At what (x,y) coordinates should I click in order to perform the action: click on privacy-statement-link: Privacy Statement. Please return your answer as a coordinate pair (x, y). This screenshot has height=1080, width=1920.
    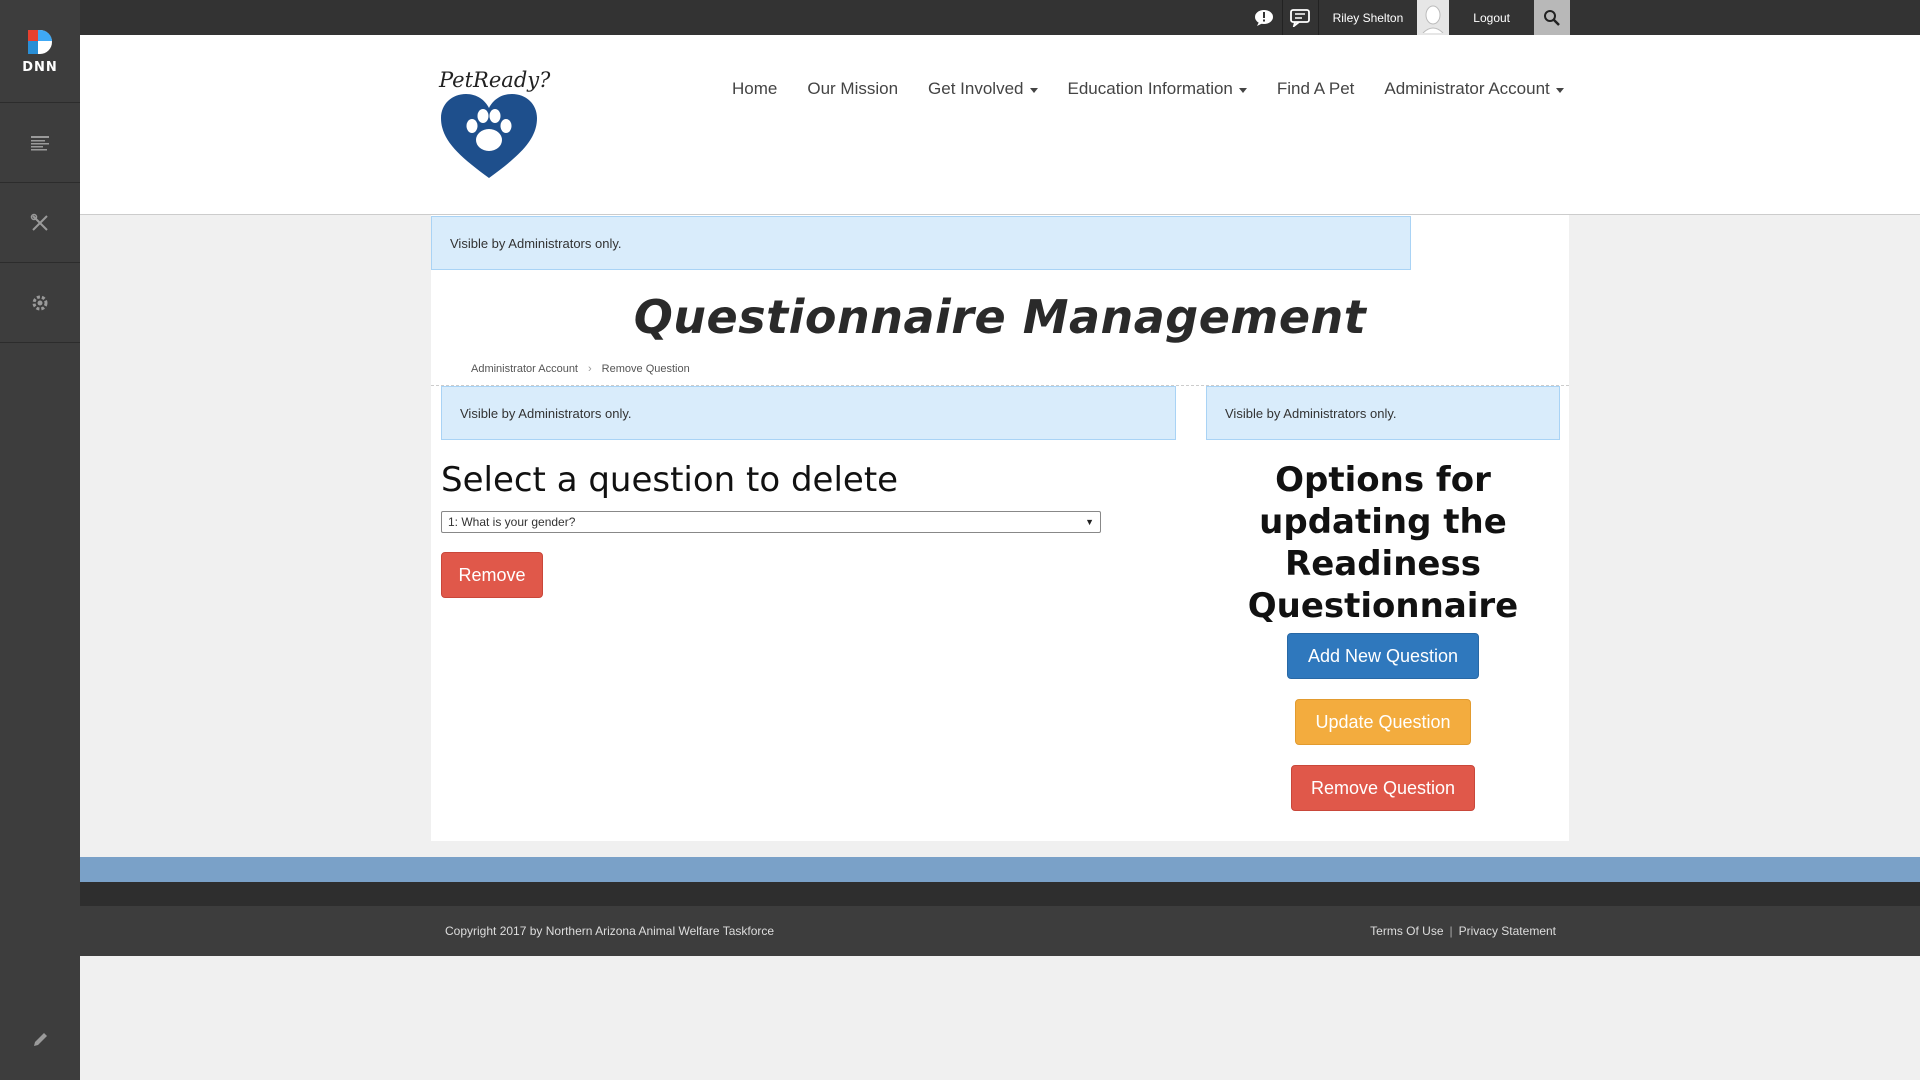
    Looking at the image, I should click on (1507, 931).